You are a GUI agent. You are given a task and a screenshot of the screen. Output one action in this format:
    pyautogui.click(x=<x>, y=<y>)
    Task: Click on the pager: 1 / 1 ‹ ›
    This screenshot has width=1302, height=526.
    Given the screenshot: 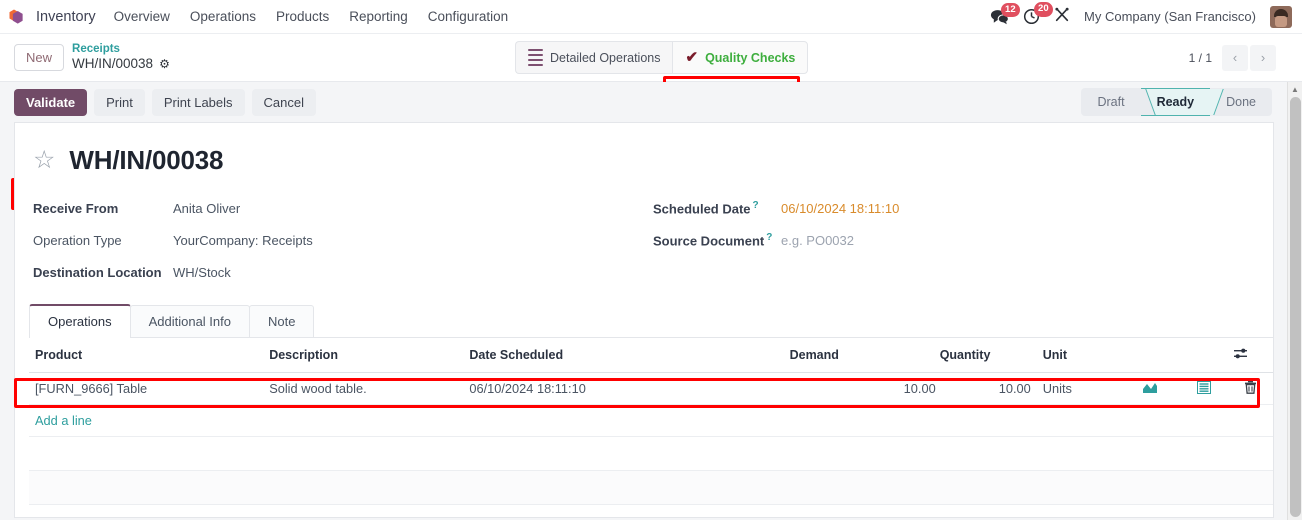 What is the action you would take?
    pyautogui.click(x=1240, y=57)
    